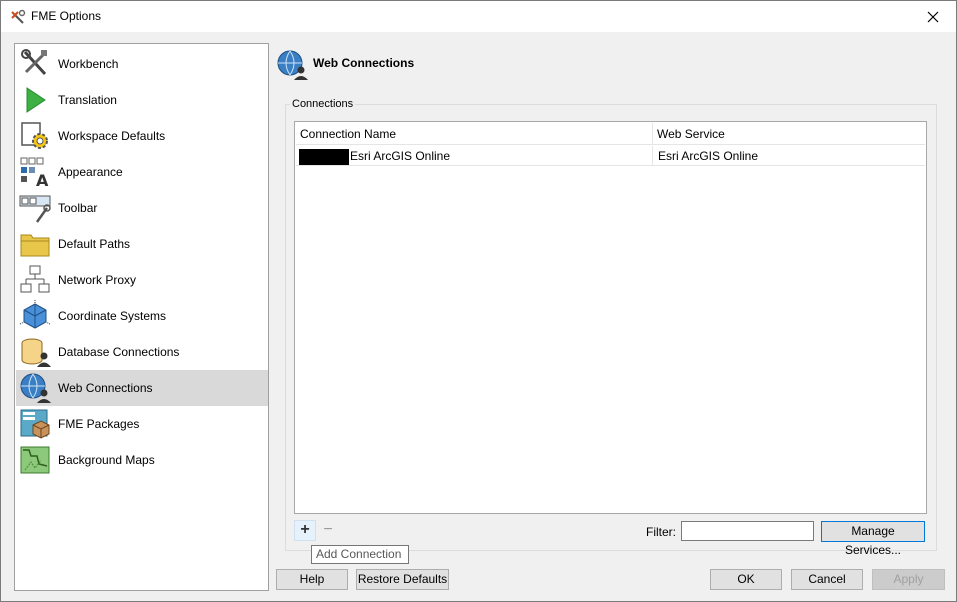 This screenshot has height=602, width=957. Describe the element at coordinates (142, 208) in the screenshot. I see `sidebar-item-toolbar: Toolbar` at that location.